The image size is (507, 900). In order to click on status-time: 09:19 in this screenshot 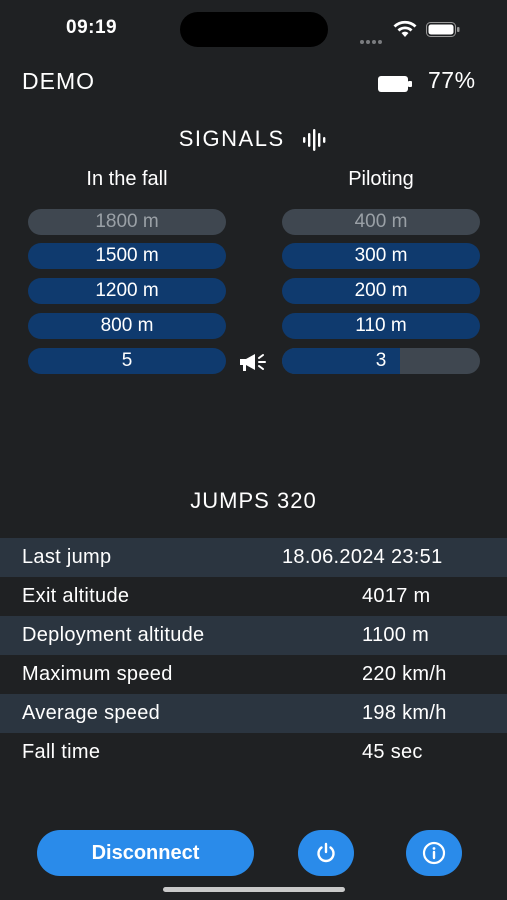, I will do `click(92, 27)`.